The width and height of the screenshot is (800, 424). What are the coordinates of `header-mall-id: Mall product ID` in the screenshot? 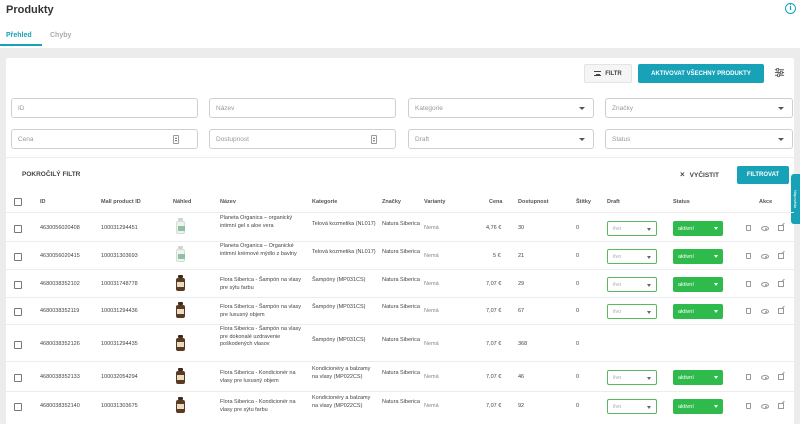 It's located at (121, 202).